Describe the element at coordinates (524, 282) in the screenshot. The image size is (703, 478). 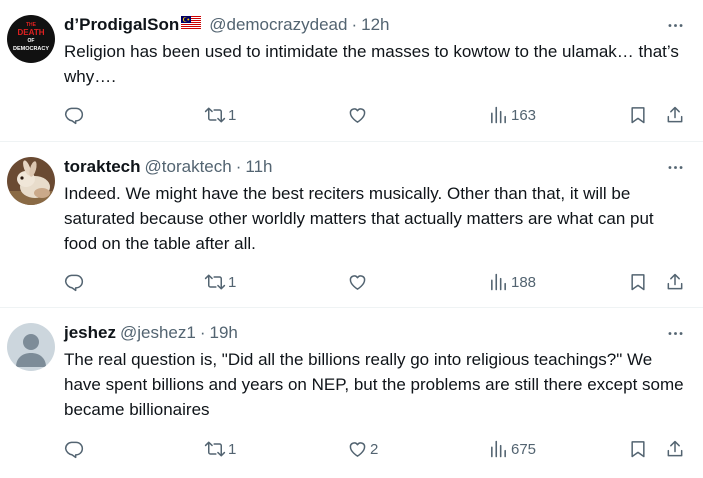
I see `view-count: 188` at that location.